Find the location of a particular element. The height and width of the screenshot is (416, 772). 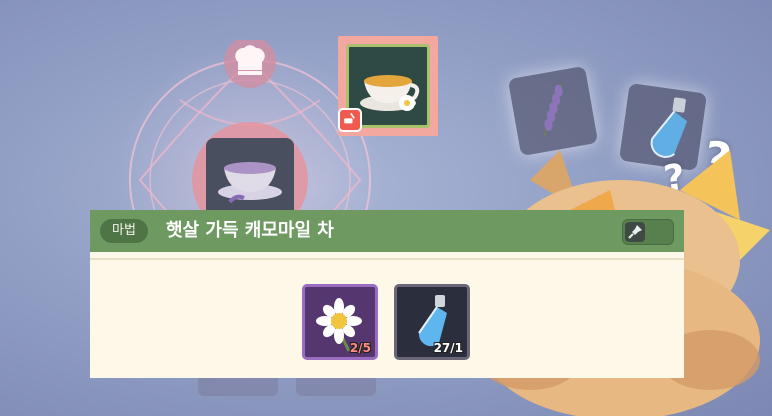

recipe-header: 마법 햇살 가득 캐모마일 차 is located at coordinates (387, 235).